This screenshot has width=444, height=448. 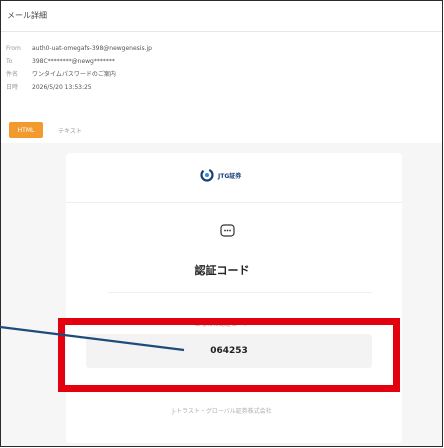 I want to click on meta-to-value: 398C********@newg*******, so click(x=73, y=61).